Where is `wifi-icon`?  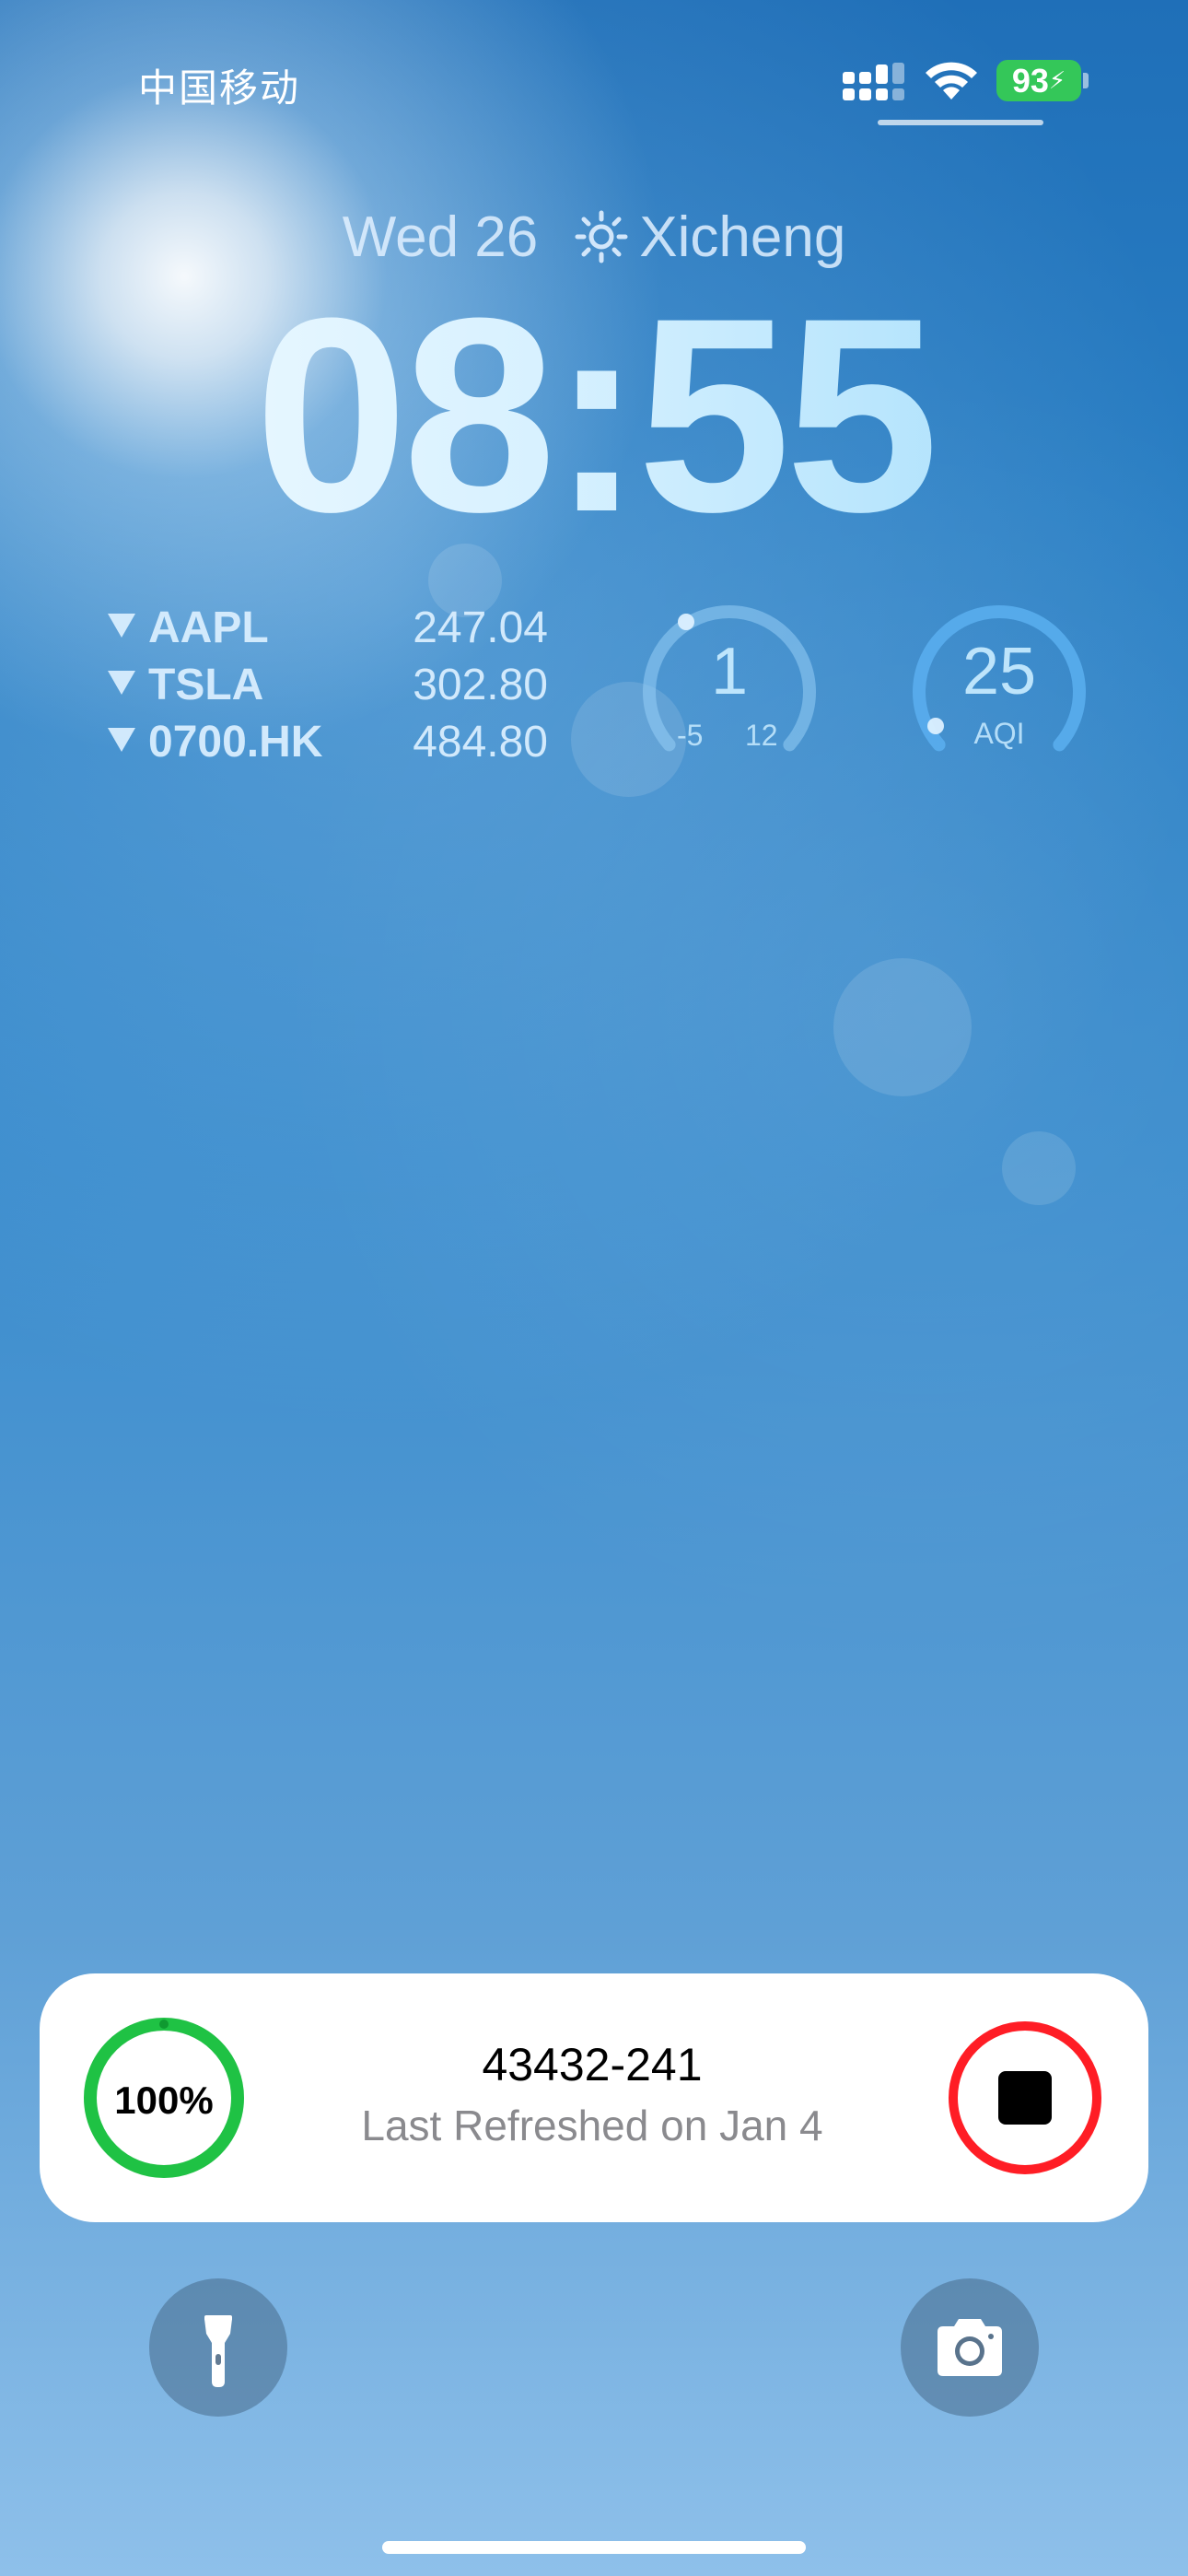
wifi-icon is located at coordinates (951, 79).